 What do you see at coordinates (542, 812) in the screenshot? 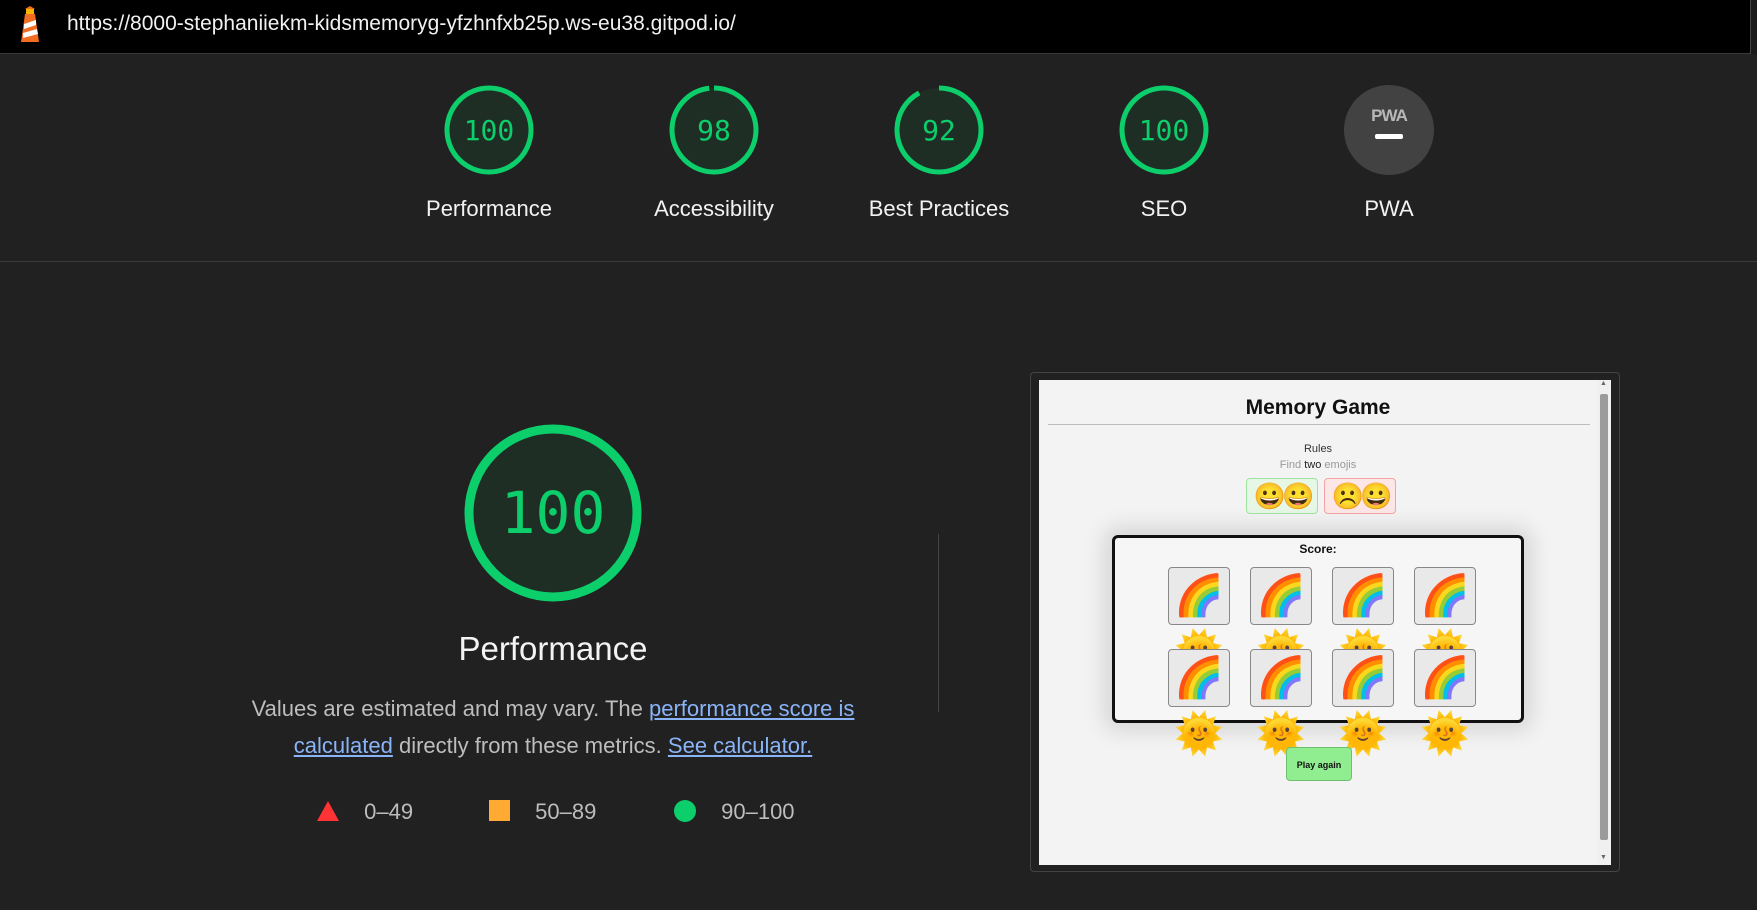
I see `legend-average: 50–89` at bounding box center [542, 812].